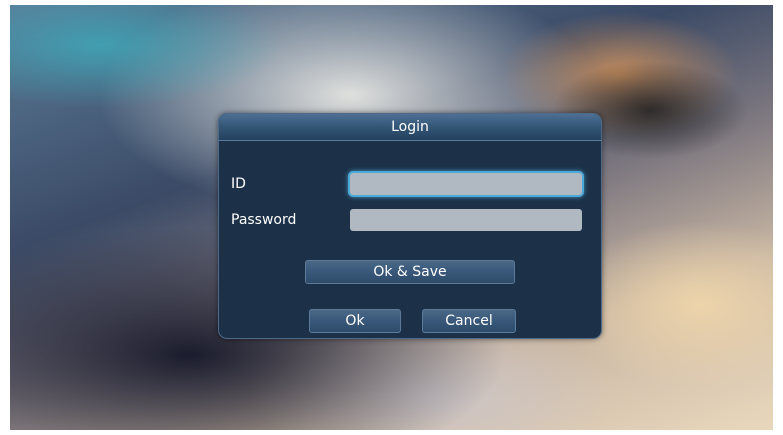  Describe the element at coordinates (410, 272) in the screenshot. I see `ok-and-save-button: Ok & Save` at that location.